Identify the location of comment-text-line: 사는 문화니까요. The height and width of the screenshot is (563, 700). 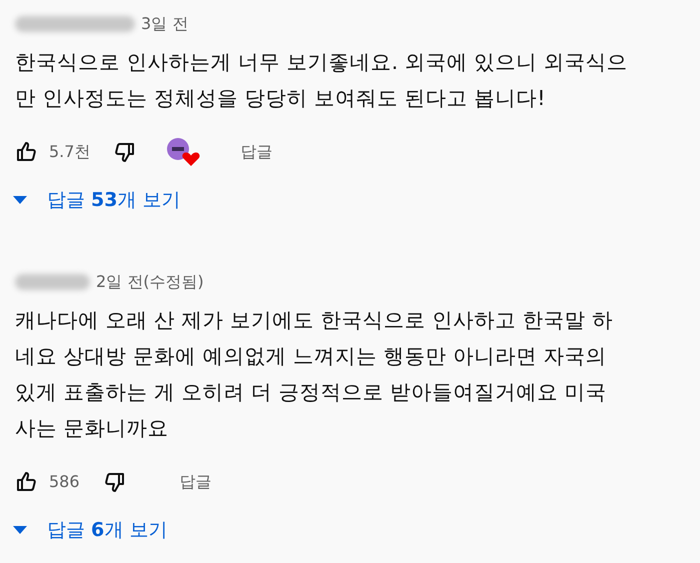
(92, 428).